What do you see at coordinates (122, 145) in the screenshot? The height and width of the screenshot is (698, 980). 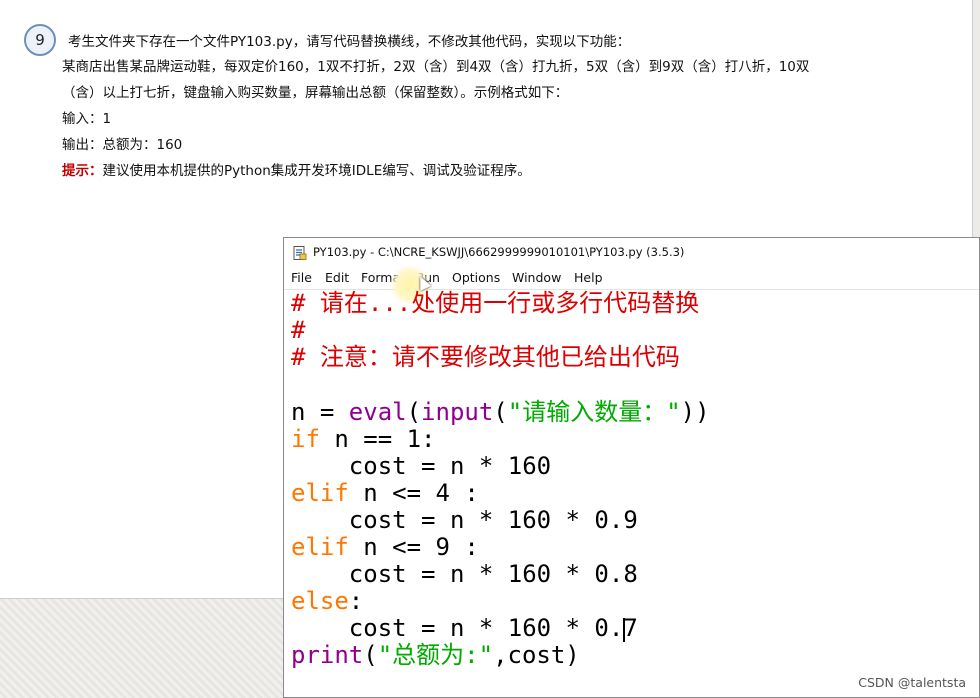 I see `output-example: 输出：总额为：160` at bounding box center [122, 145].